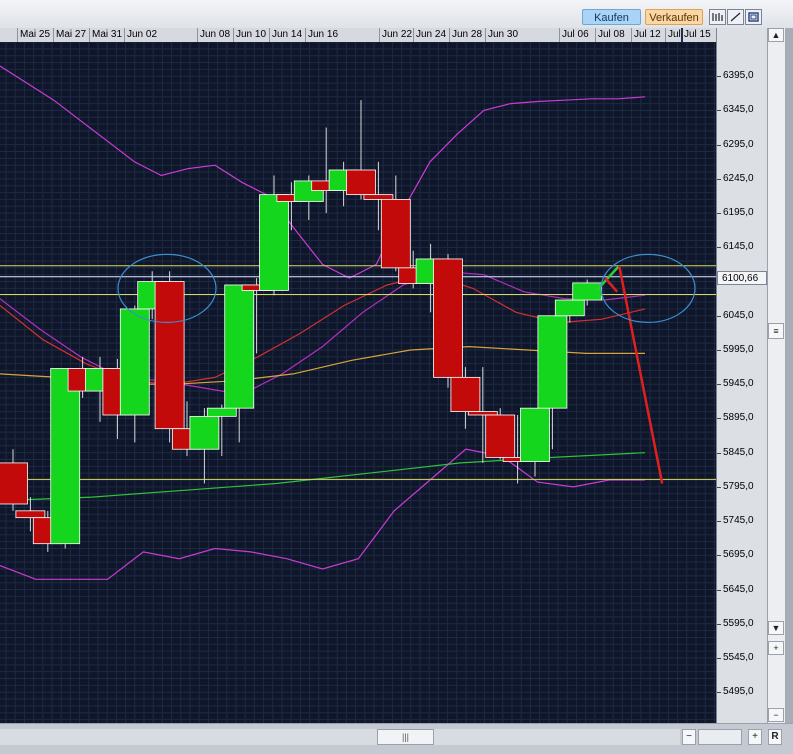 The image size is (793, 754). I want to click on price-tick-label: 6395,0, so click(738, 76).